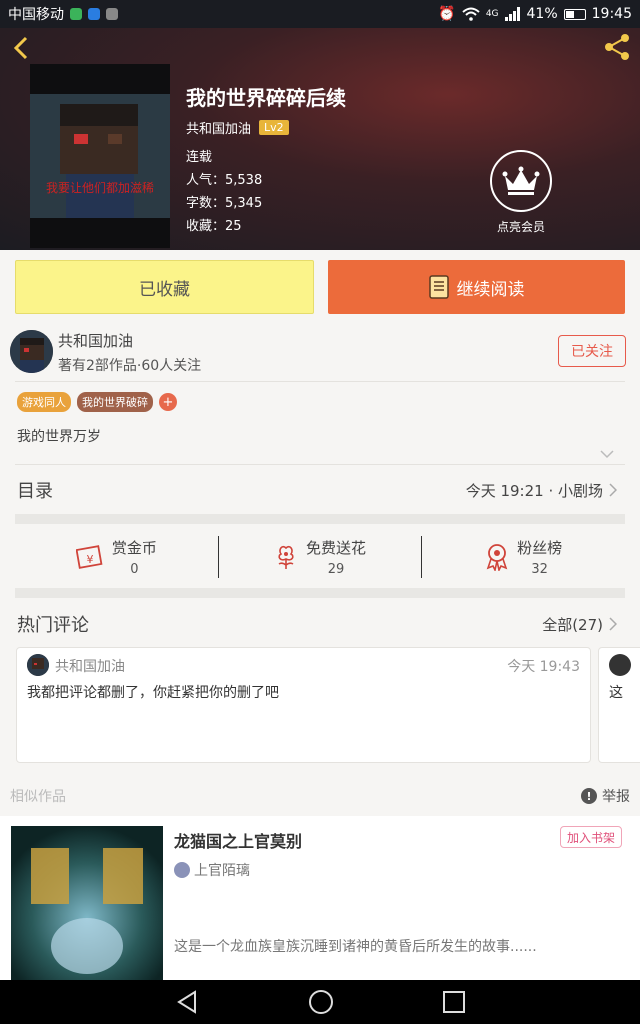 The image size is (640, 1024). I want to click on action-bar: 已收藏 继续阅读, so click(320, 287).